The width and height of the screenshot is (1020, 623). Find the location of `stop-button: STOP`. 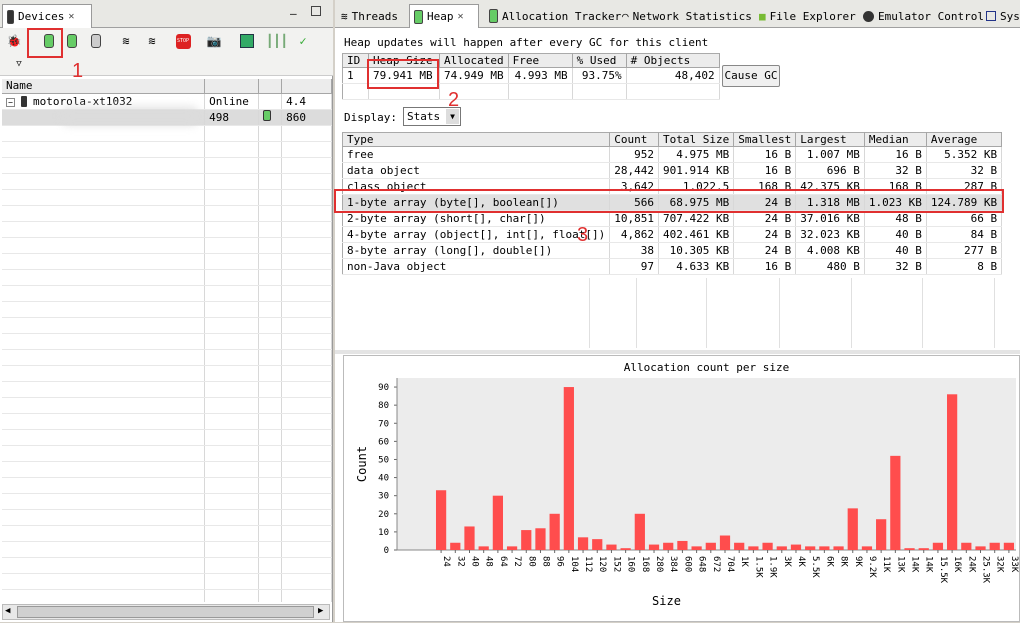

stop-button: STOP is located at coordinates (183, 41).